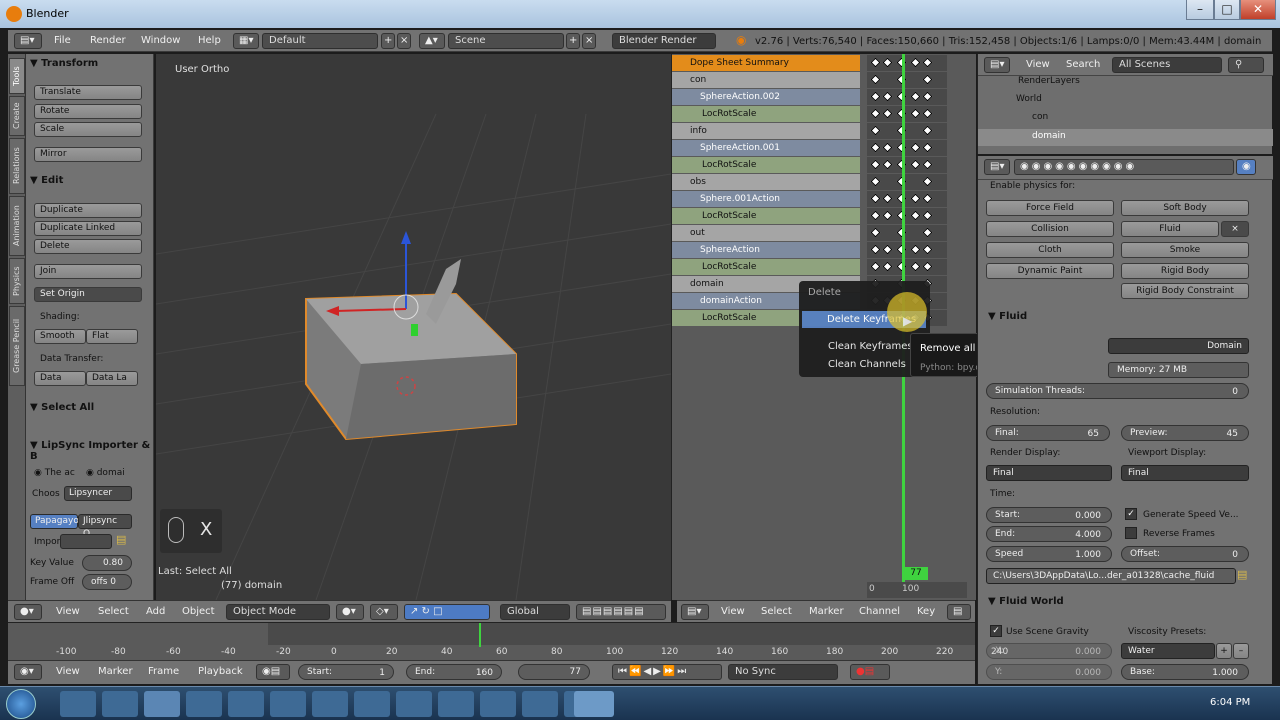 This screenshot has width=1280, height=720. I want to click on timeline-menu-playback: Playback, so click(220, 671).